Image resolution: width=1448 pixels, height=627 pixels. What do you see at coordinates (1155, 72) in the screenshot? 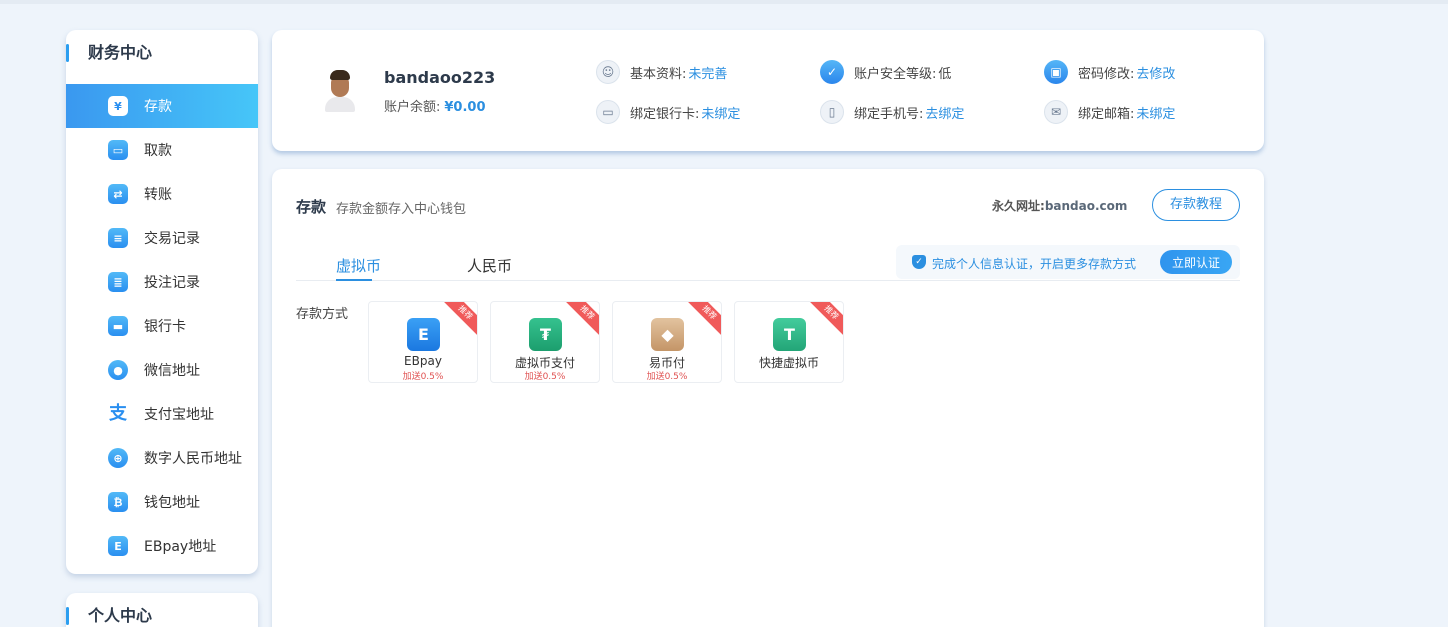
I see `info-password-link: 去修改` at bounding box center [1155, 72].